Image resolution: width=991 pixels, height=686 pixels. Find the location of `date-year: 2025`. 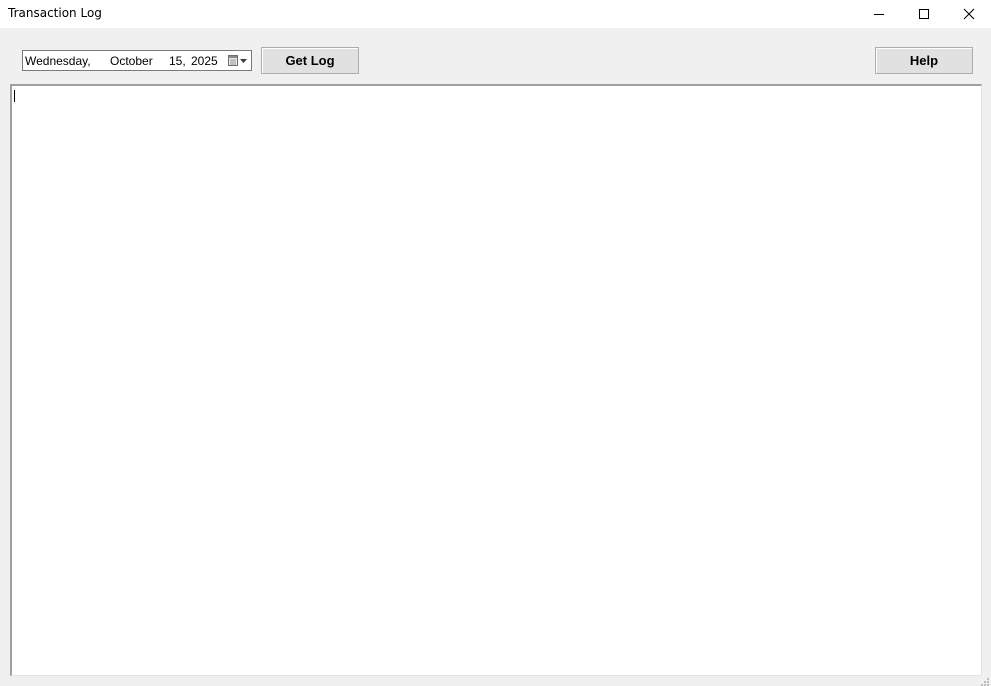

date-year: 2025 is located at coordinates (204, 61).